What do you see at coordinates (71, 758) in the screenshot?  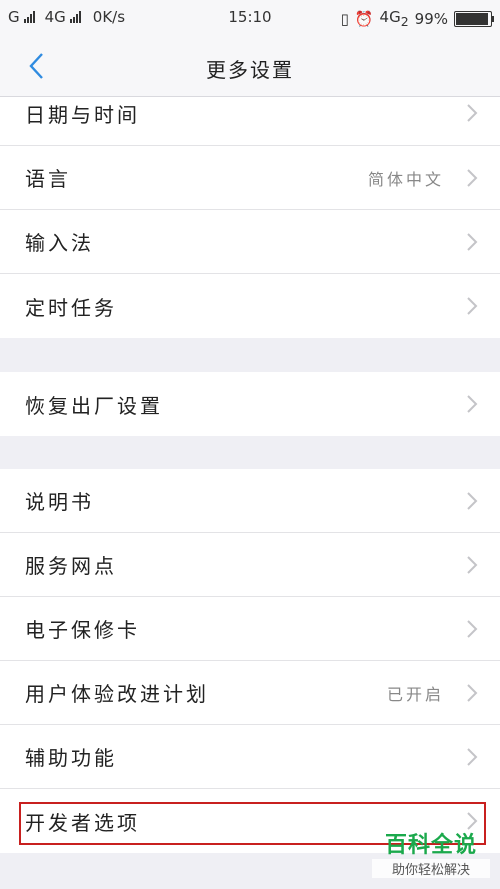 I see `settings-item-label: 辅助功能` at bounding box center [71, 758].